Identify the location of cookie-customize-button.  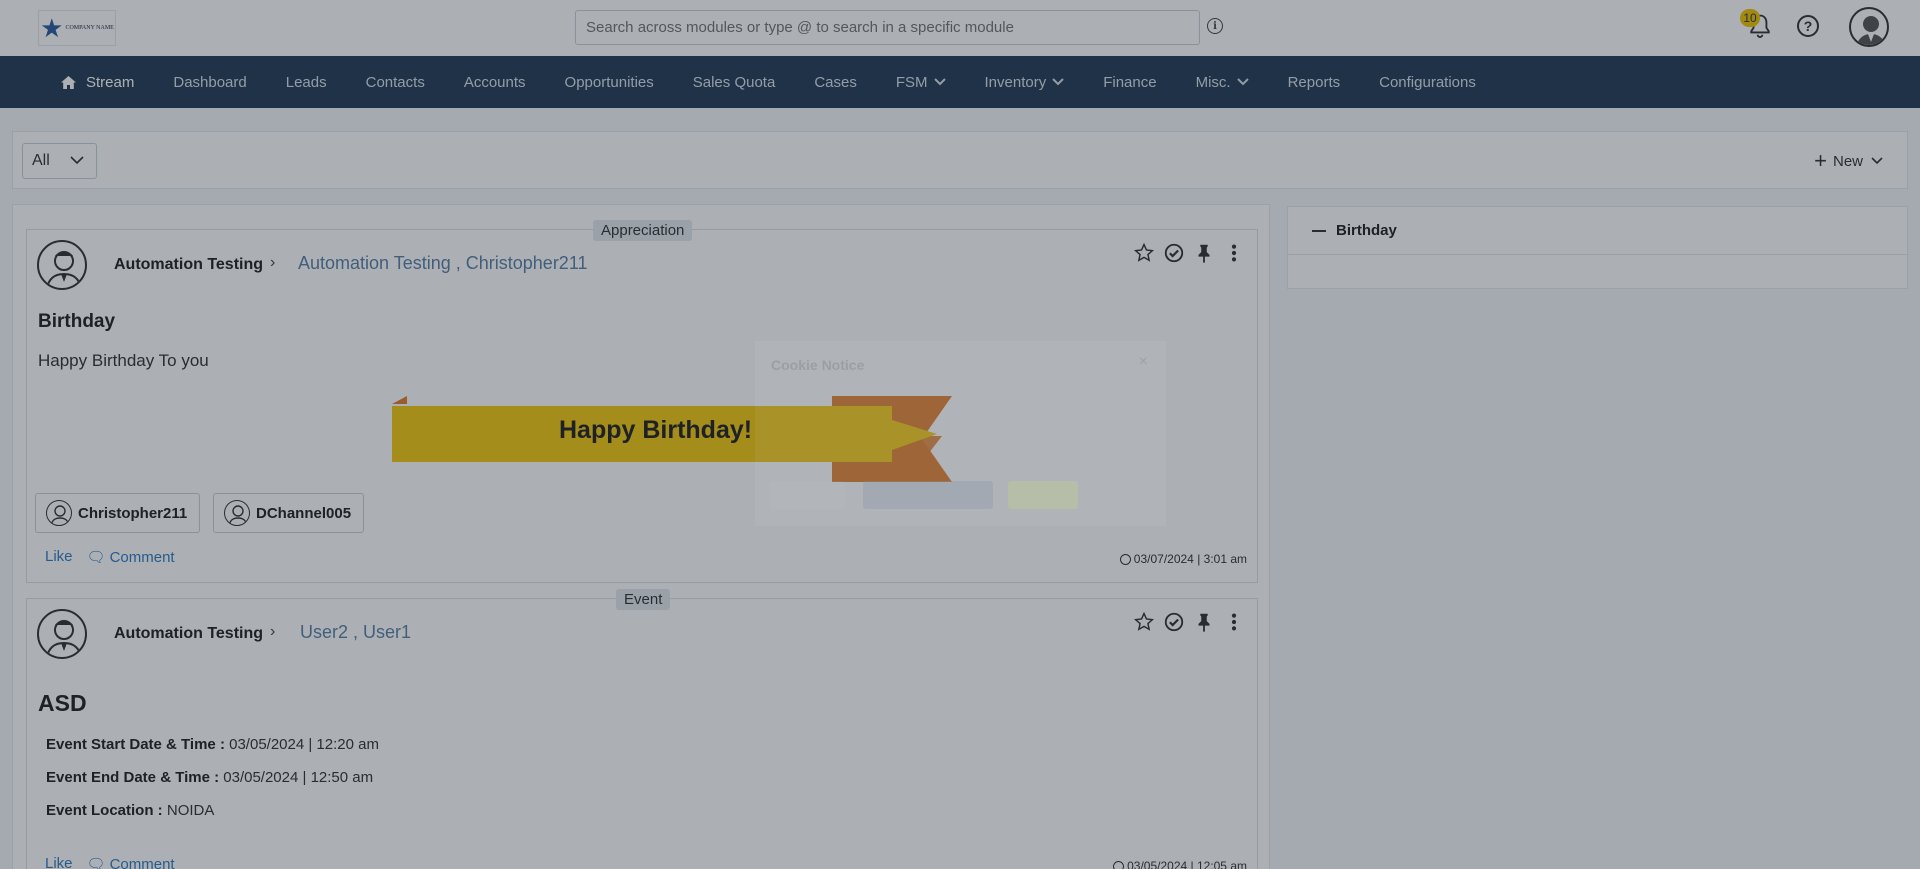
(807, 495).